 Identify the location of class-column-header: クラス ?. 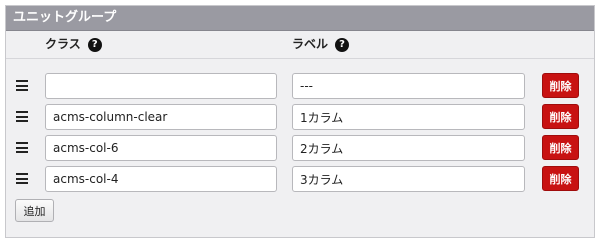
(73, 44).